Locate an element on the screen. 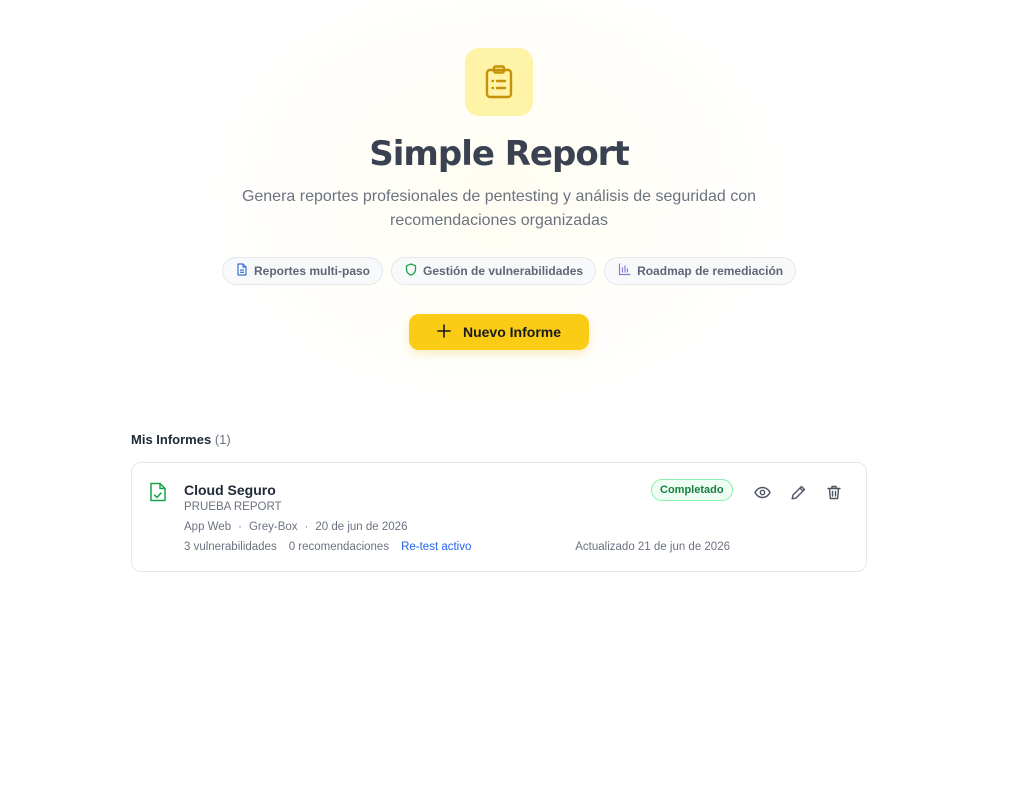 This screenshot has height=787, width=1035. eye-icon is located at coordinates (762, 495).